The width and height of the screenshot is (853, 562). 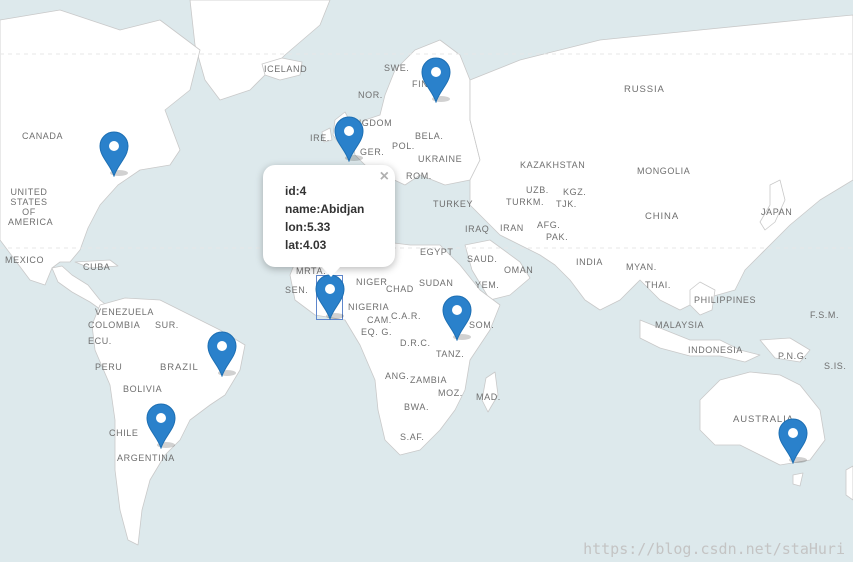 What do you see at coordinates (725, 300) in the screenshot?
I see `label-philippines: PHILIPPINES` at bounding box center [725, 300].